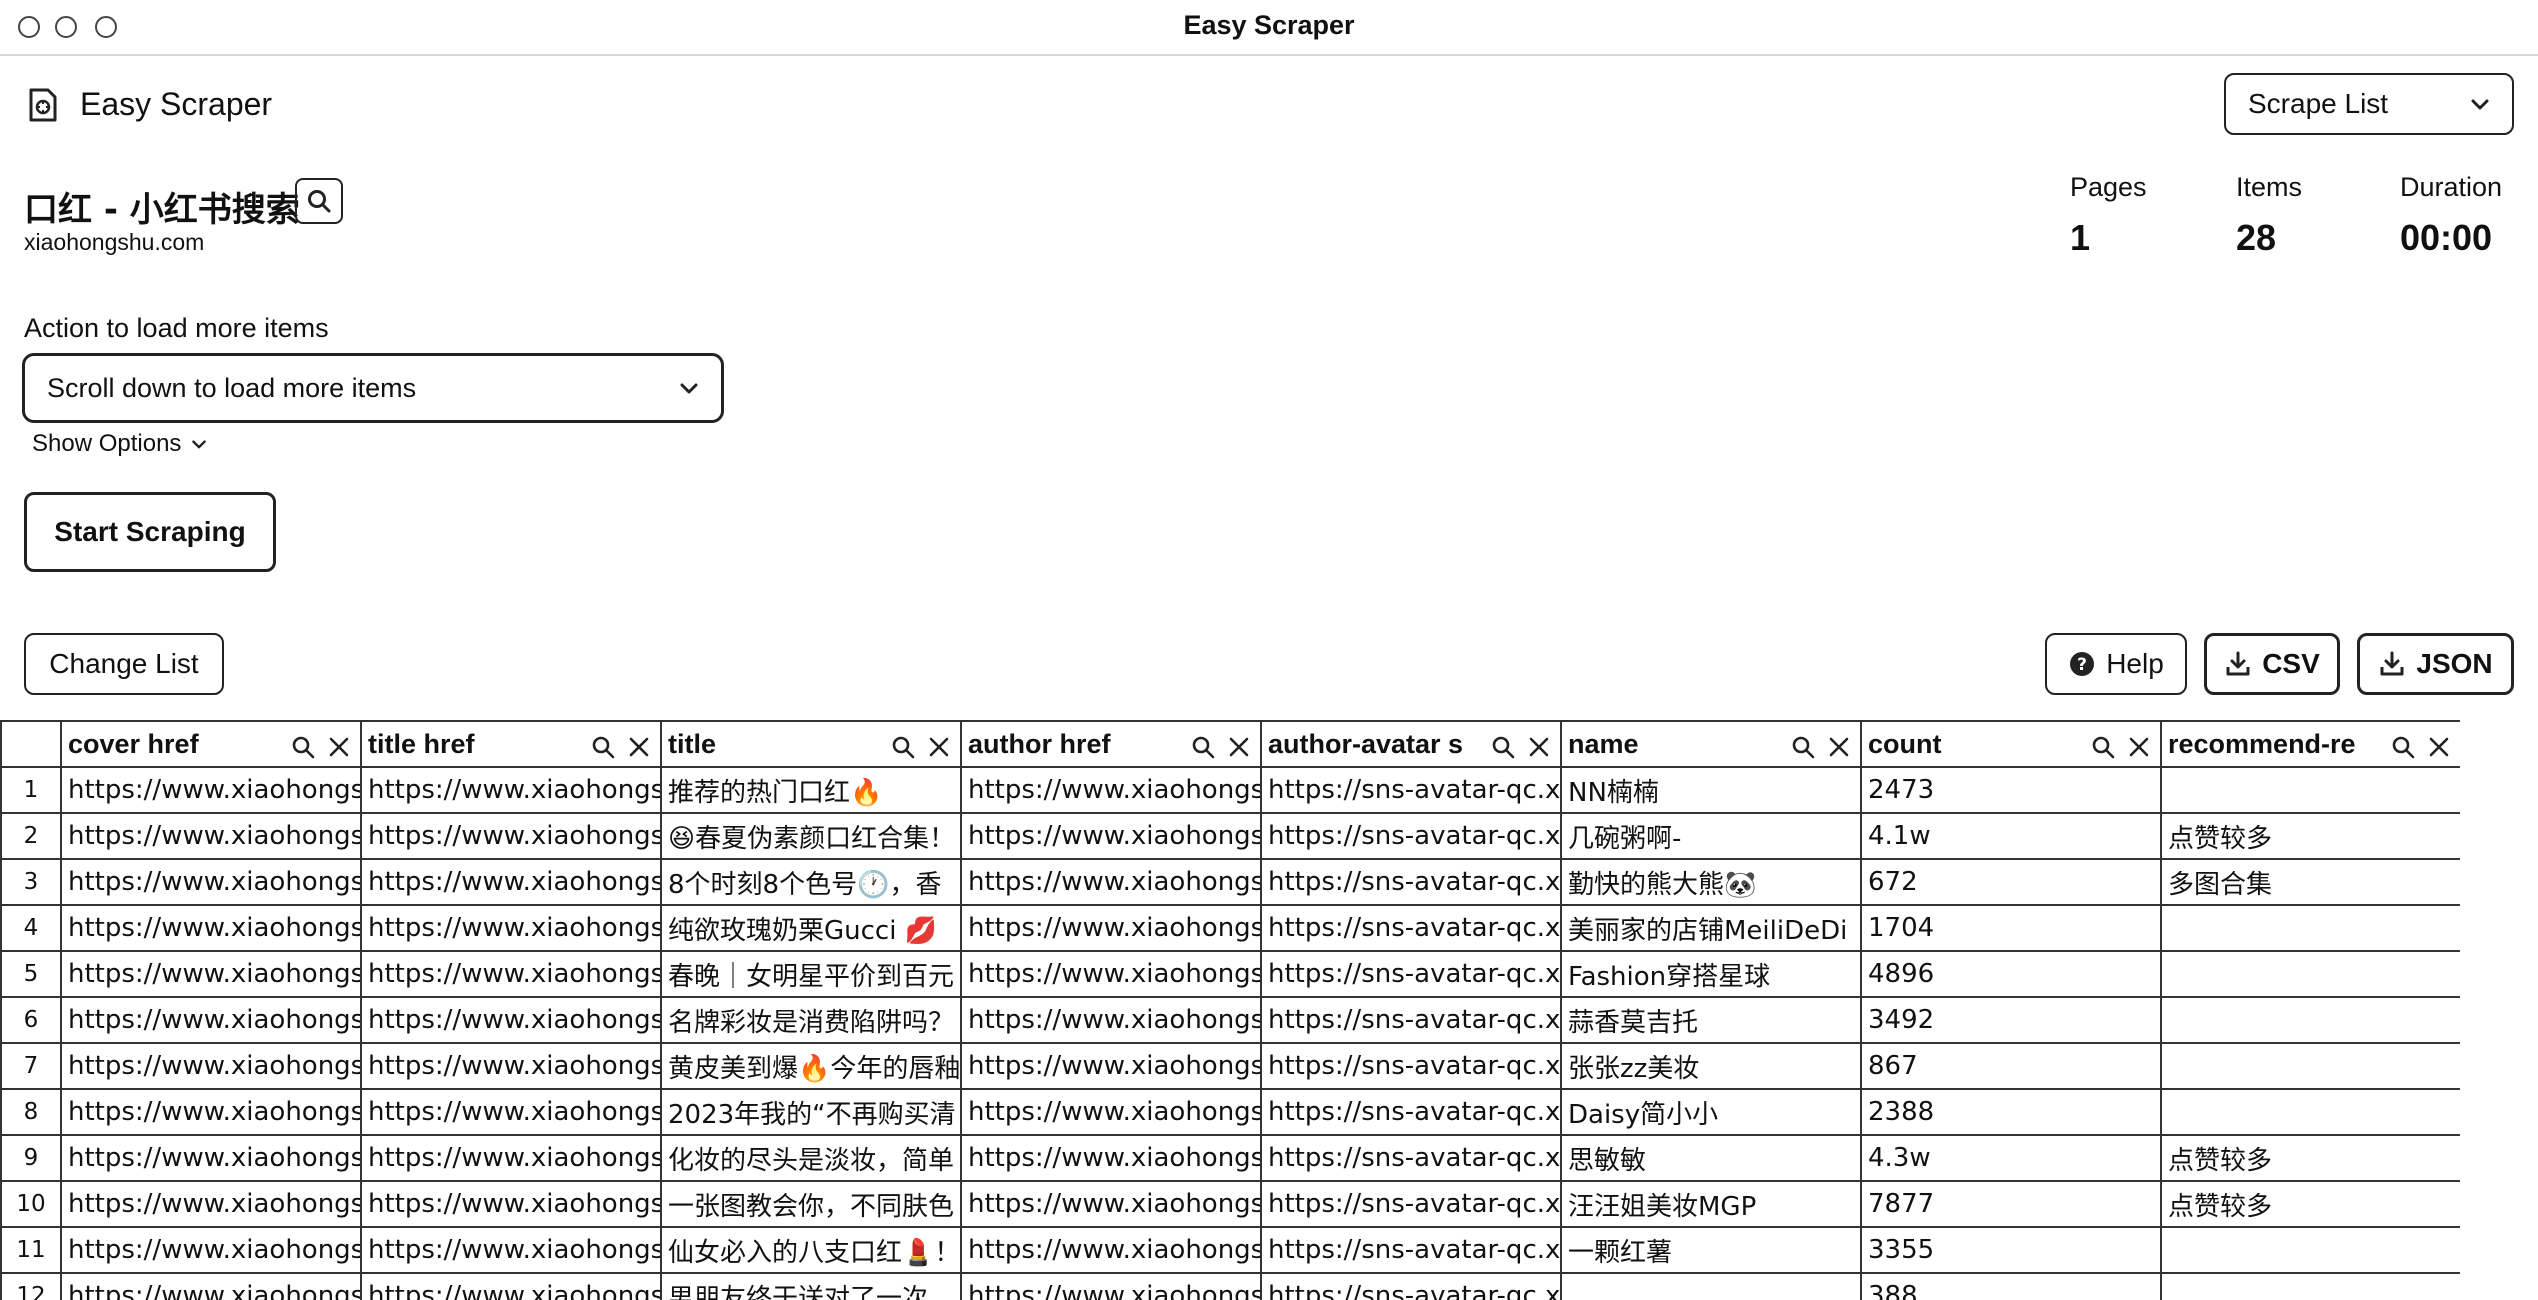  Describe the element at coordinates (1711, 744) in the screenshot. I see `column-header: name` at that location.